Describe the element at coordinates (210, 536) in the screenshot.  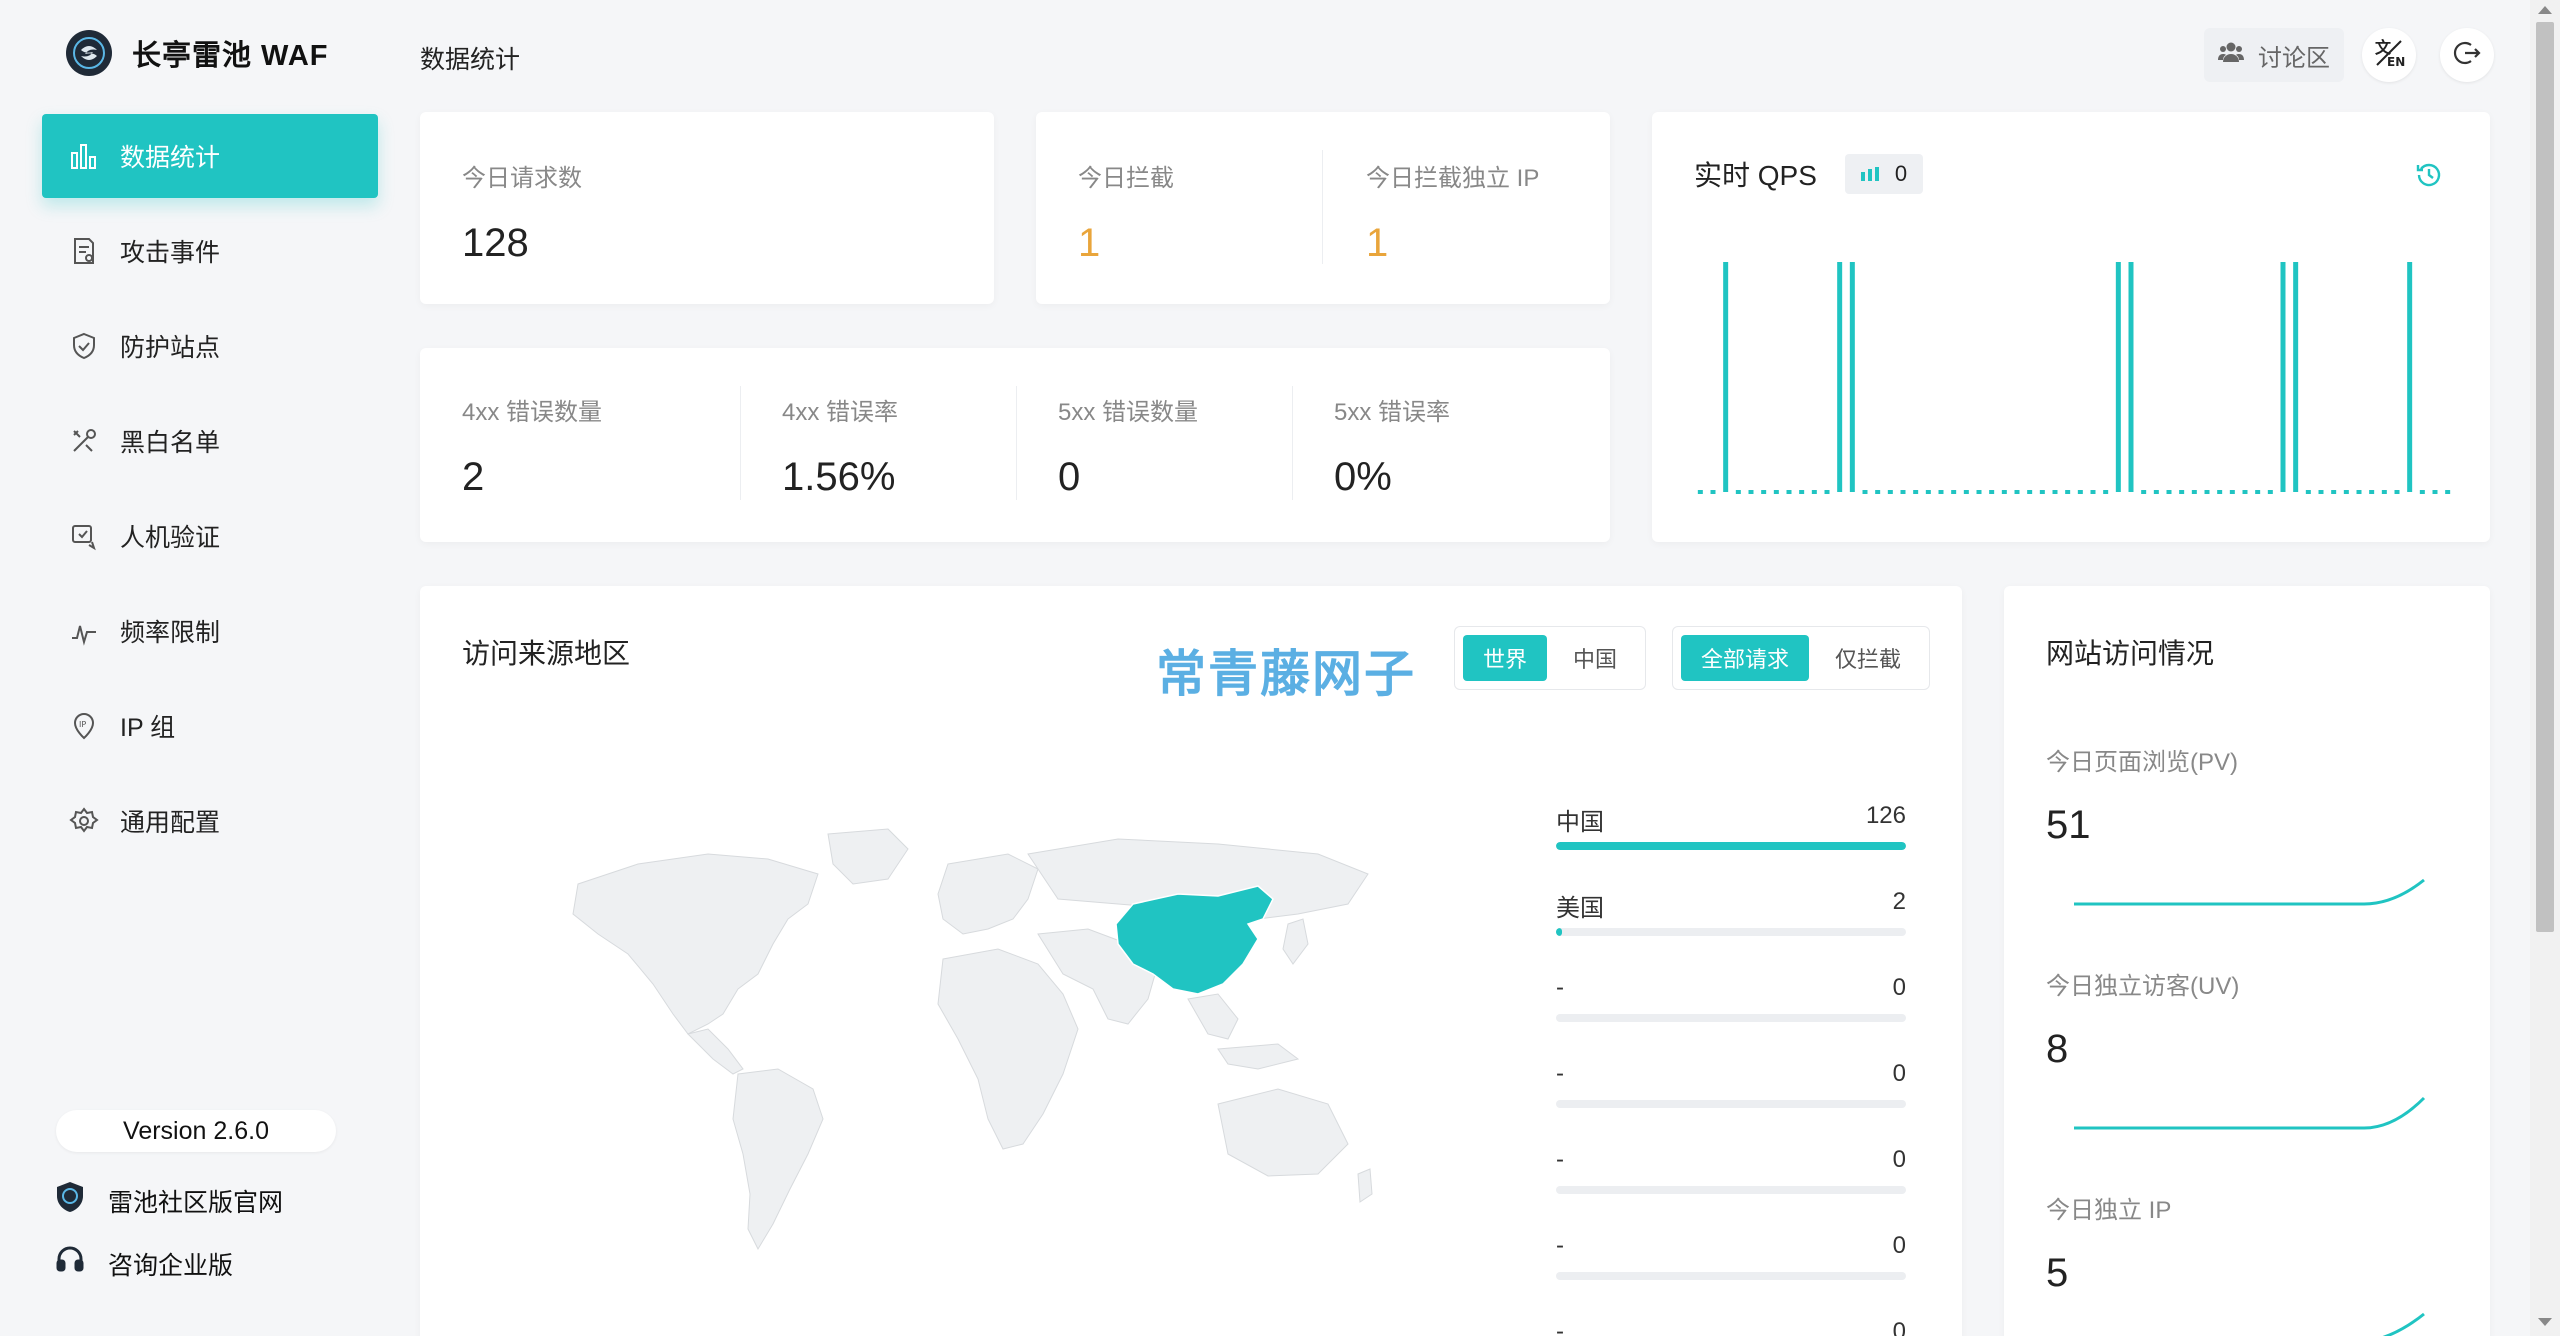
I see `sidebar-item-captcha: 人机验证` at that location.